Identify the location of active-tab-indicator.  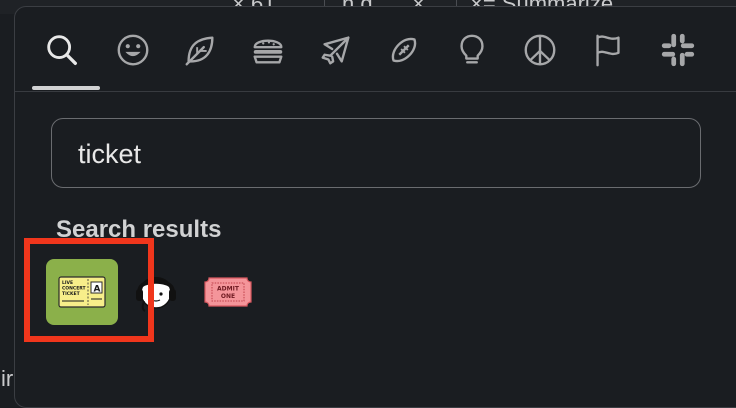
(66, 88).